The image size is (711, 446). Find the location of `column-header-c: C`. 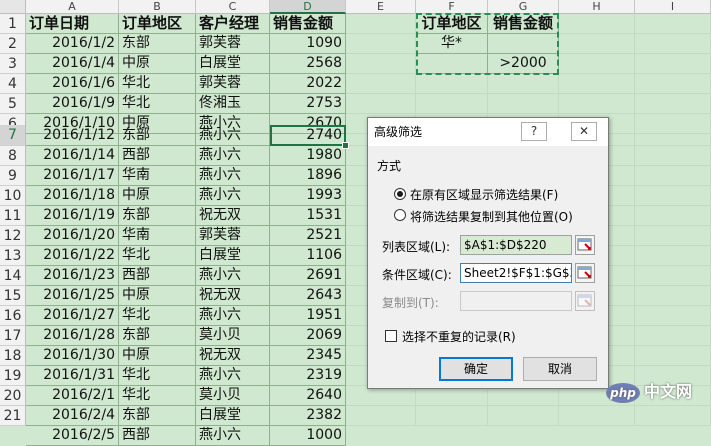

column-header-c: C is located at coordinates (233, 7).